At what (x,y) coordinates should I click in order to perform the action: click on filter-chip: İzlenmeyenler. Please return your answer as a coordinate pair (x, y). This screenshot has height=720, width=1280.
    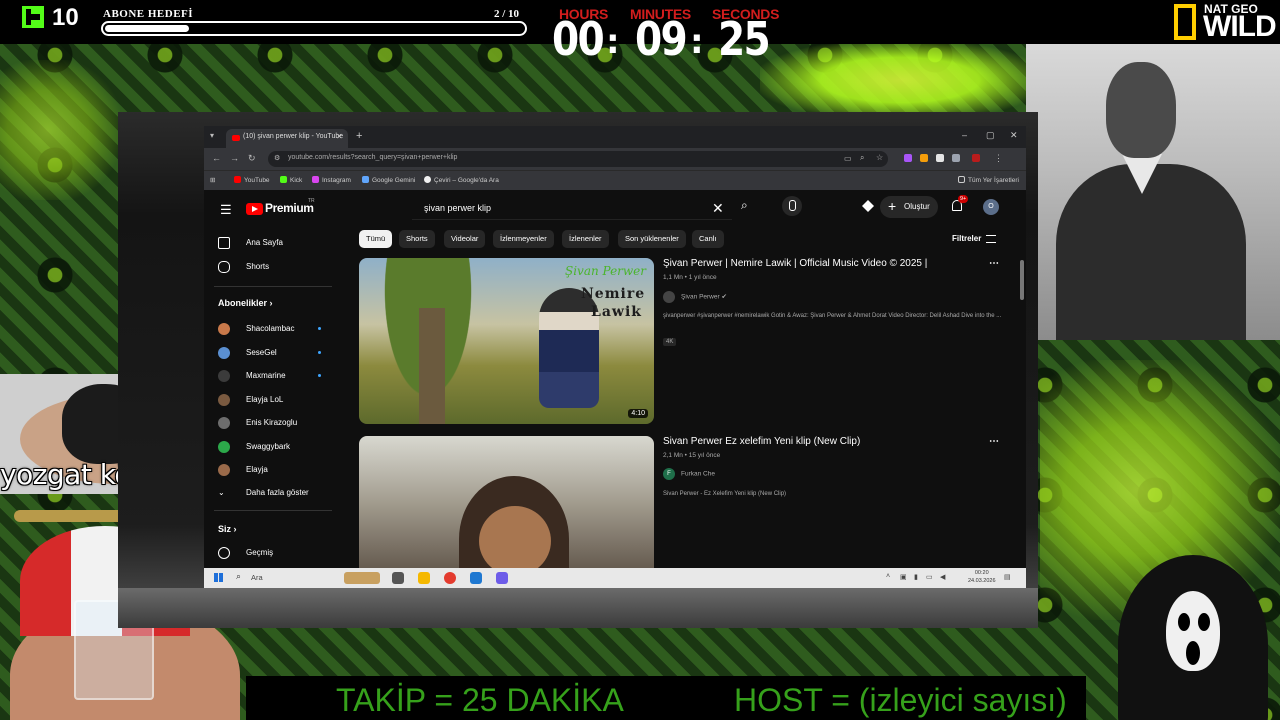
    Looking at the image, I should click on (523, 239).